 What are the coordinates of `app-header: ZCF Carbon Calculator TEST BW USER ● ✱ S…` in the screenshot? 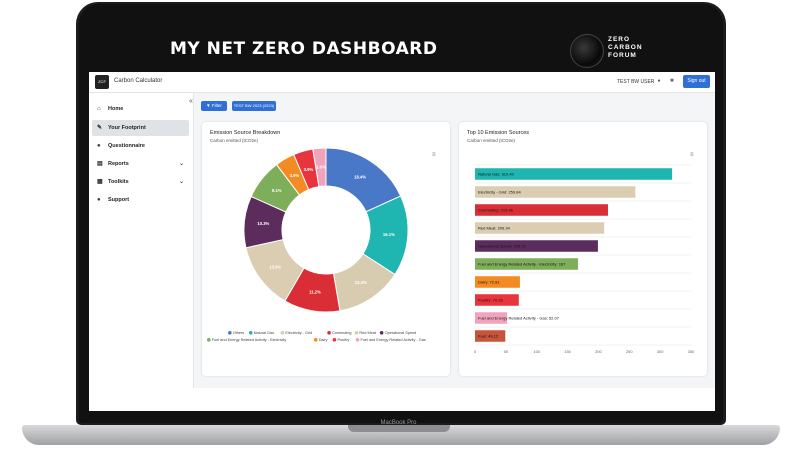 It's located at (402, 82).